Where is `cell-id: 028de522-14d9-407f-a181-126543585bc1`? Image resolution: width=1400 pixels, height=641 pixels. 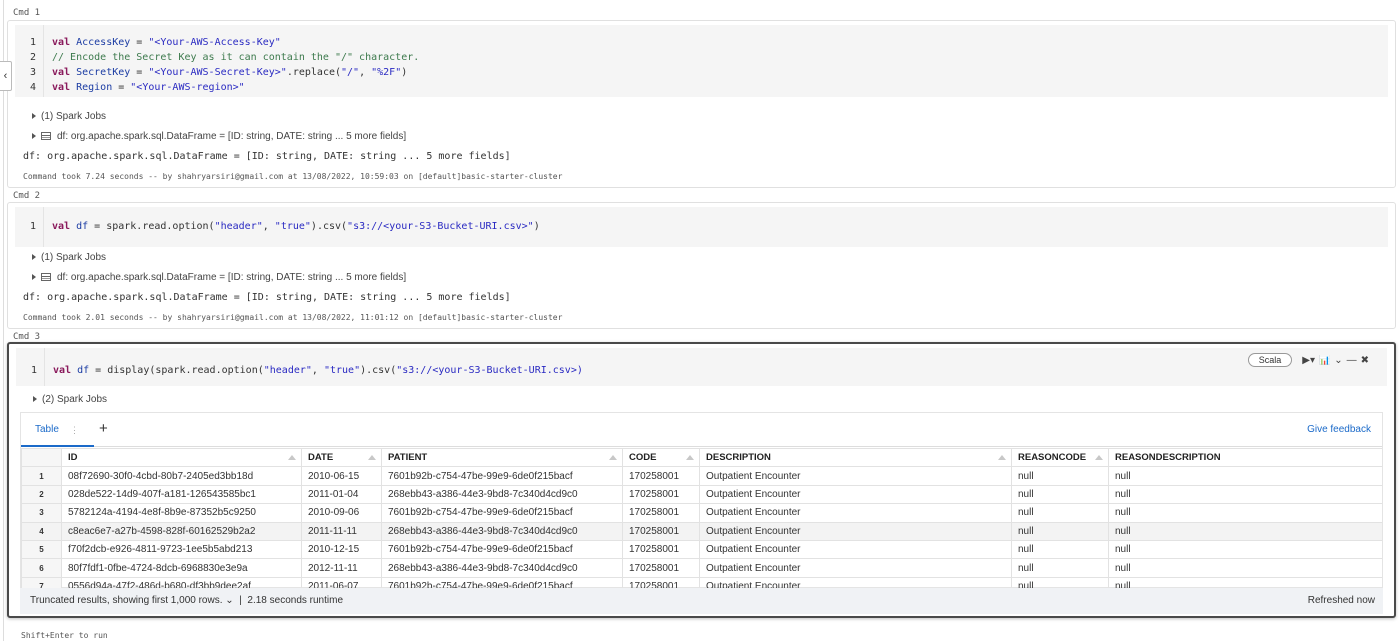 cell-id: 028de522-14d9-407f-a181-126543585bc1 is located at coordinates (181, 494).